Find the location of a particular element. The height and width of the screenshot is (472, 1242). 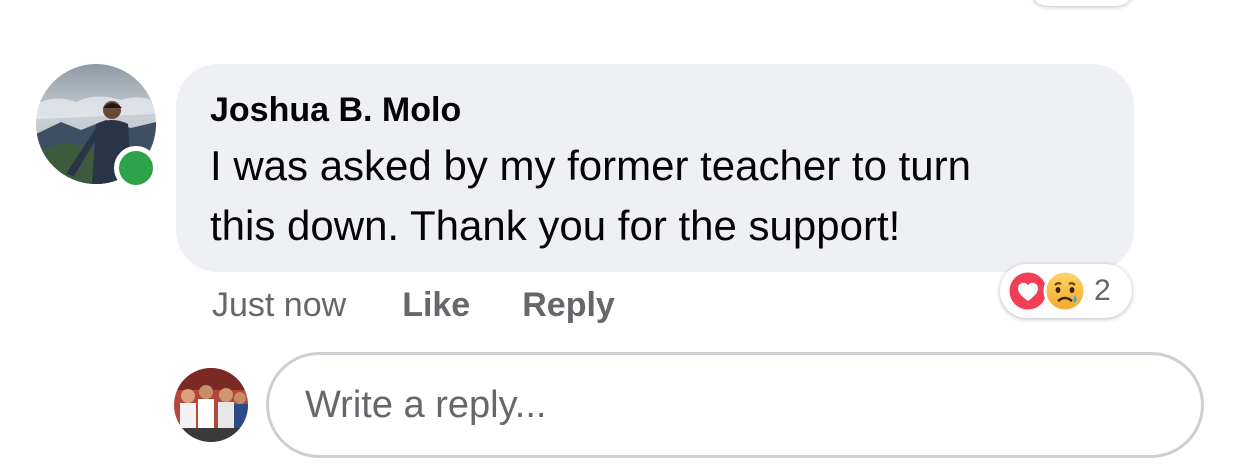

current-user-avatar is located at coordinates (211, 405).